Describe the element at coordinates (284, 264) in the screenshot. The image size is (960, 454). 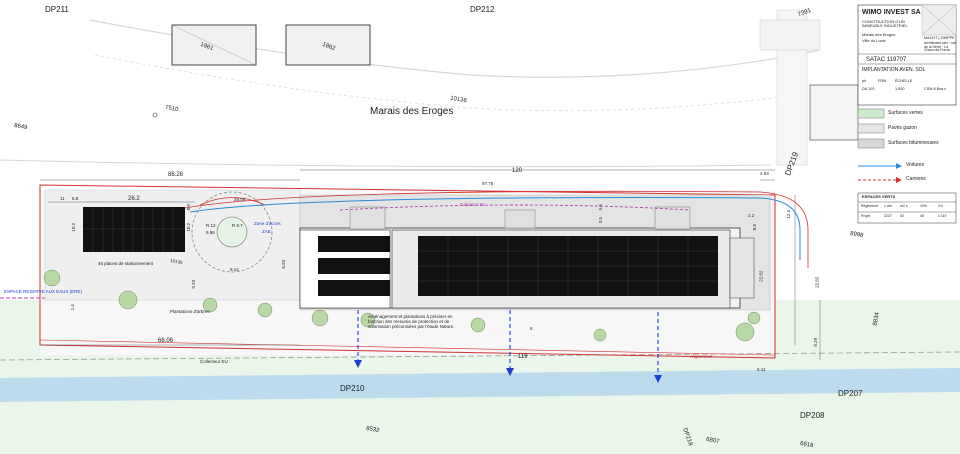
I see `dim-6-93: 6.93` at that location.